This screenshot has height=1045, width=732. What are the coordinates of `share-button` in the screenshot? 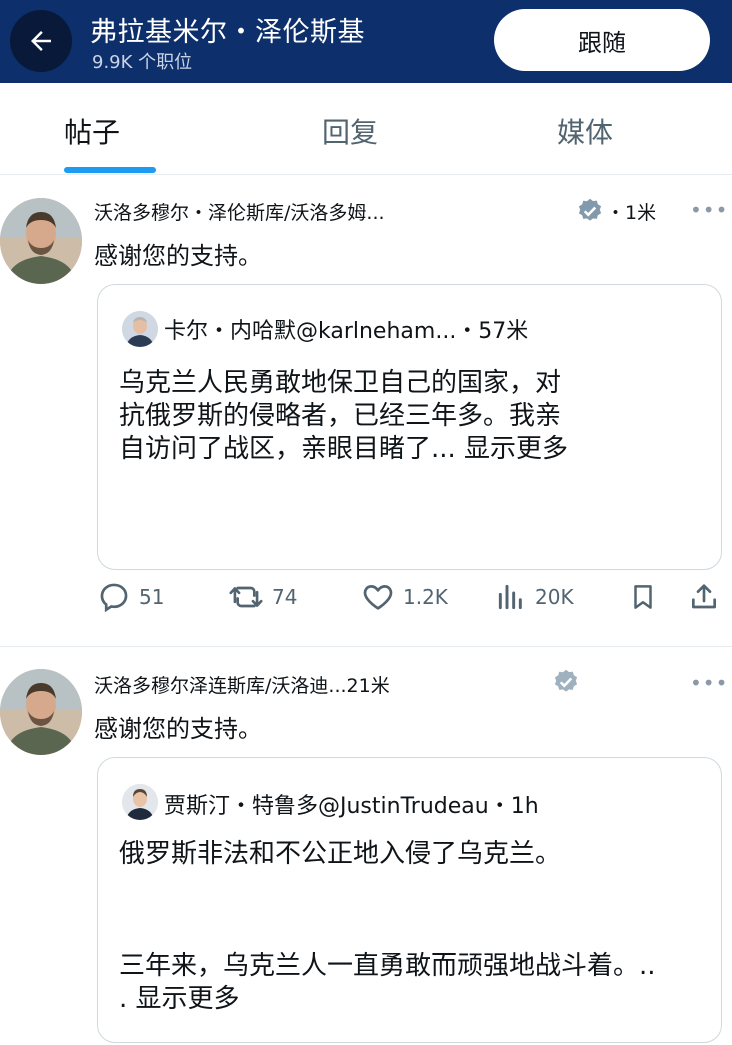 It's located at (704, 597).